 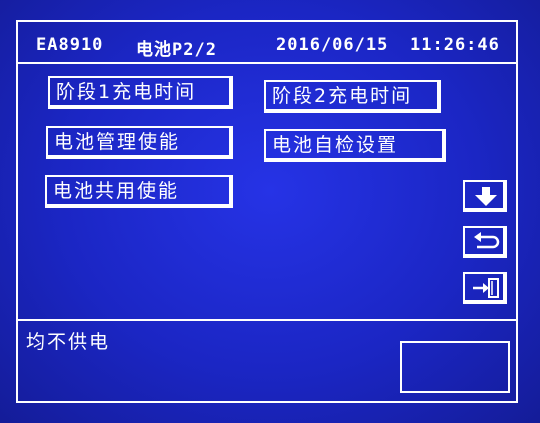 I want to click on exit-button, so click(x=485, y=288).